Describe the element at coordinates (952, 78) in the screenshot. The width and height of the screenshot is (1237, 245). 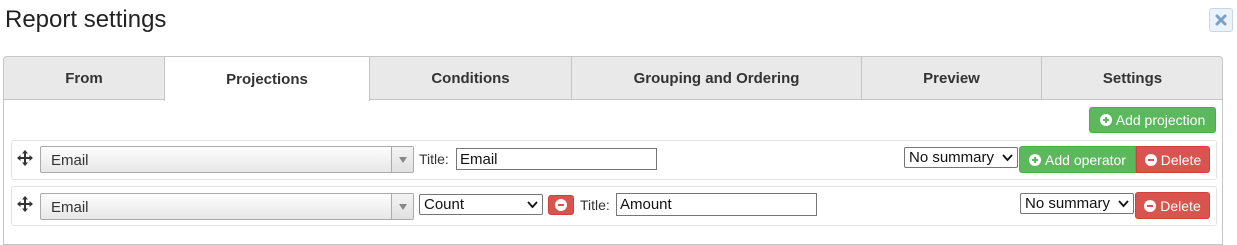
I see `tab-preview: Preview` at that location.